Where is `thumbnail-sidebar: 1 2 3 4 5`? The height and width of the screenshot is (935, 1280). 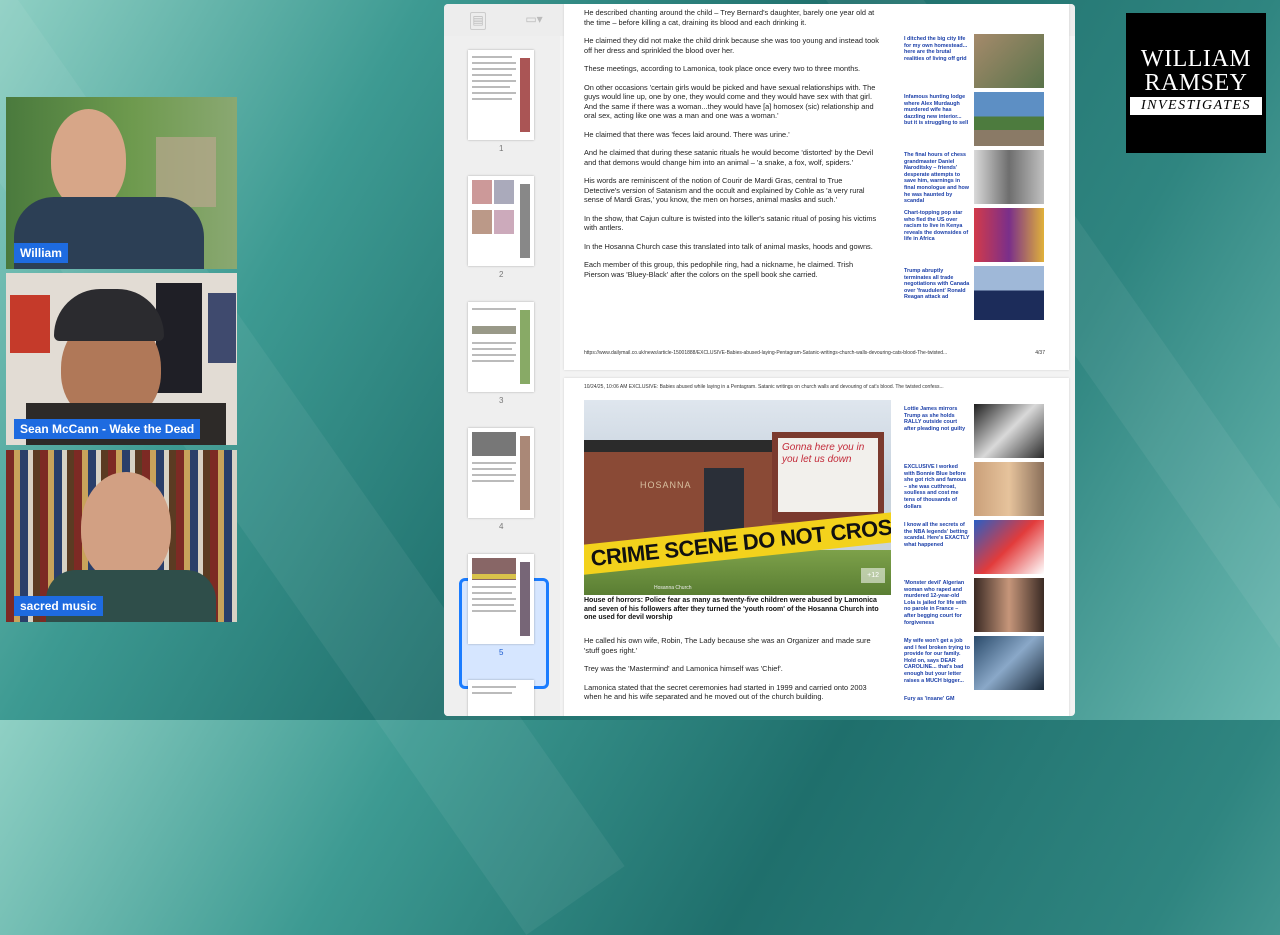 thumbnail-sidebar: 1 2 3 4 5 is located at coordinates (502, 376).